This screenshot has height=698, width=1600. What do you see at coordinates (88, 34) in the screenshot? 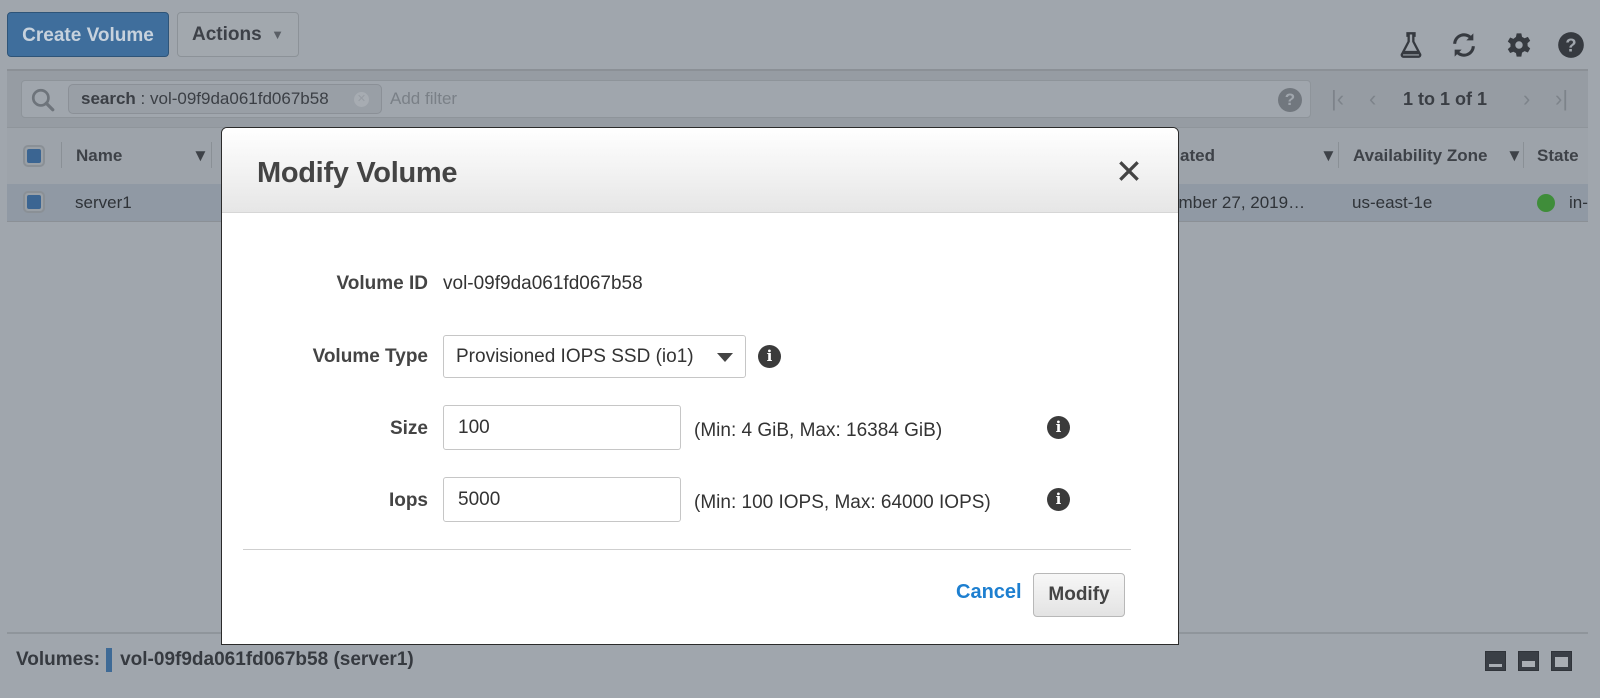
I see `create-volume-button: Create Volume` at bounding box center [88, 34].